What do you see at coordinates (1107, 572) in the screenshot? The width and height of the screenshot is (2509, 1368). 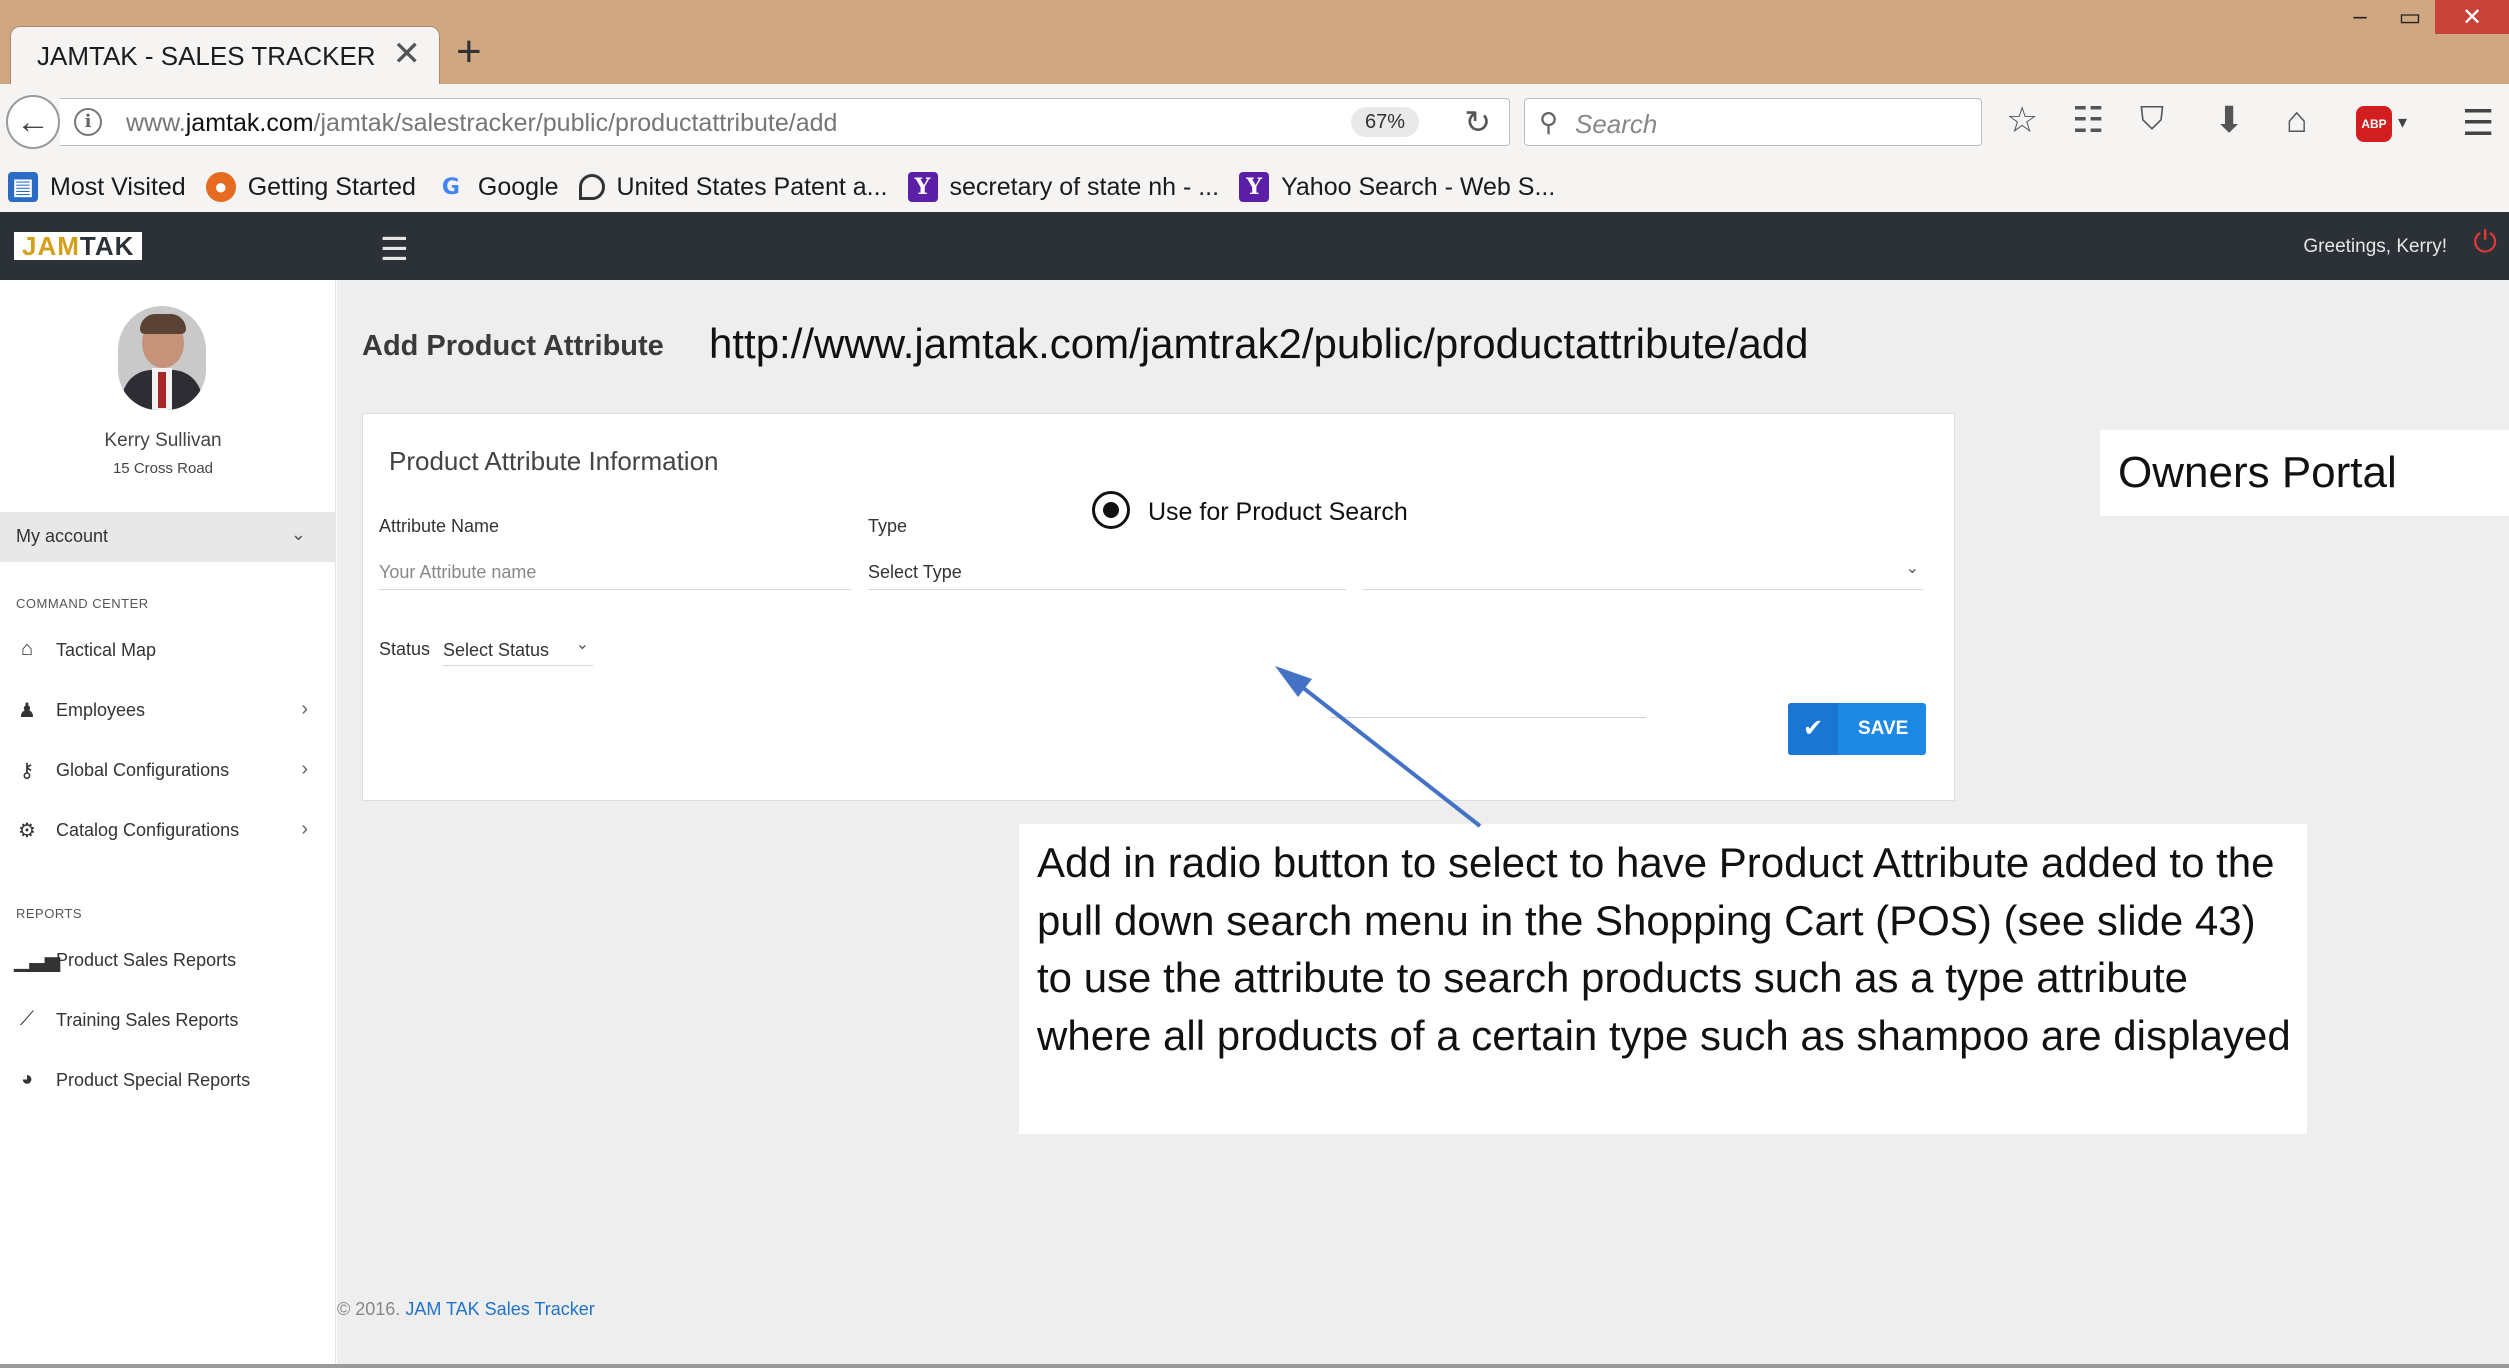 I see `type-select-value: Select Type` at bounding box center [1107, 572].